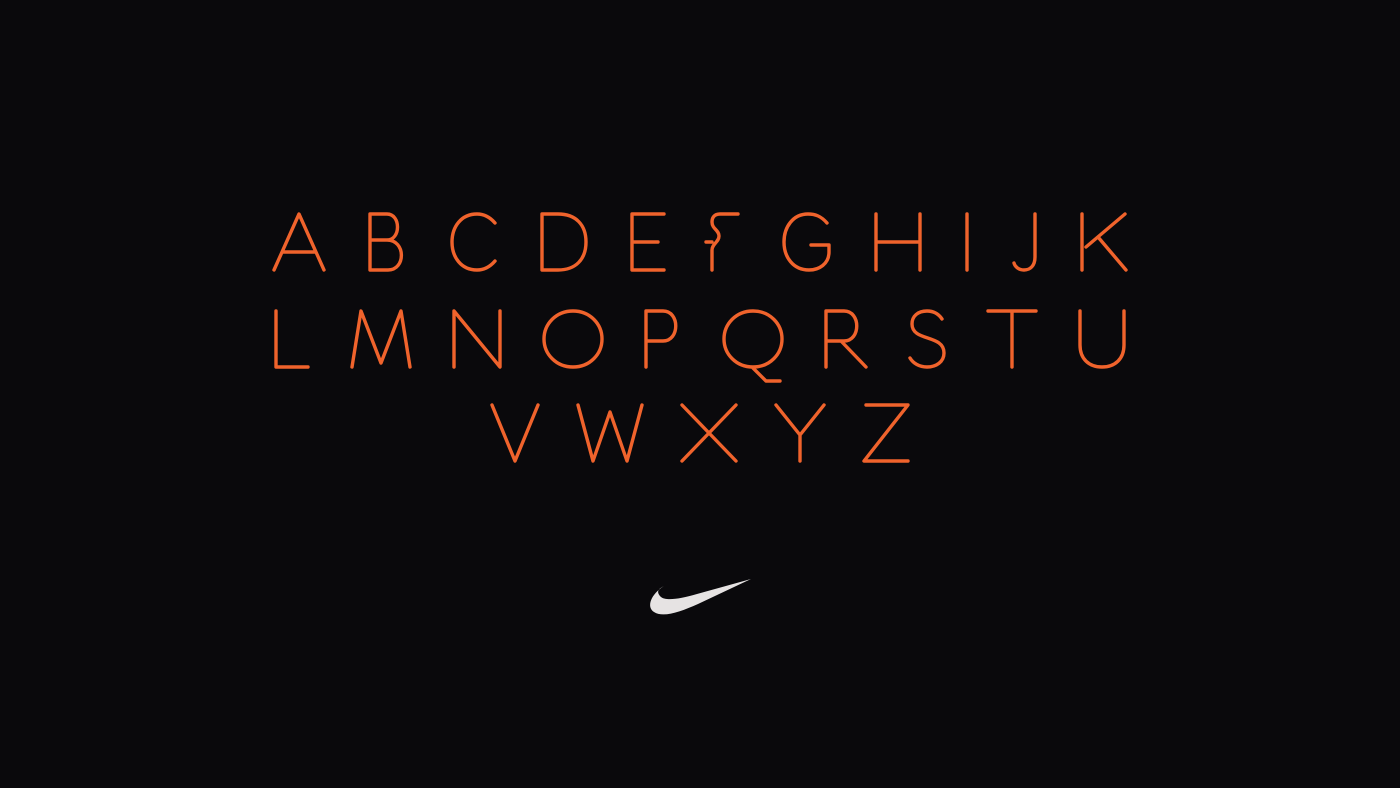 The width and height of the screenshot is (1400, 788). I want to click on swoosh-logo-icon, so click(700, 597).